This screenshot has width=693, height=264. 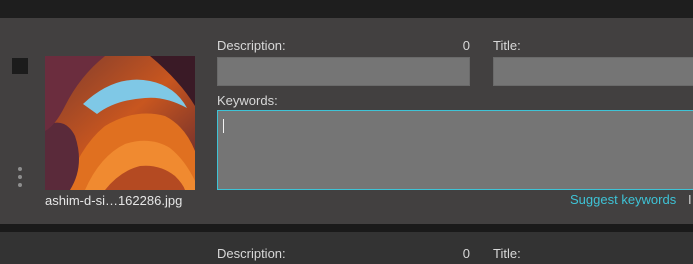 I want to click on description-char-count: 0, so click(x=466, y=45).